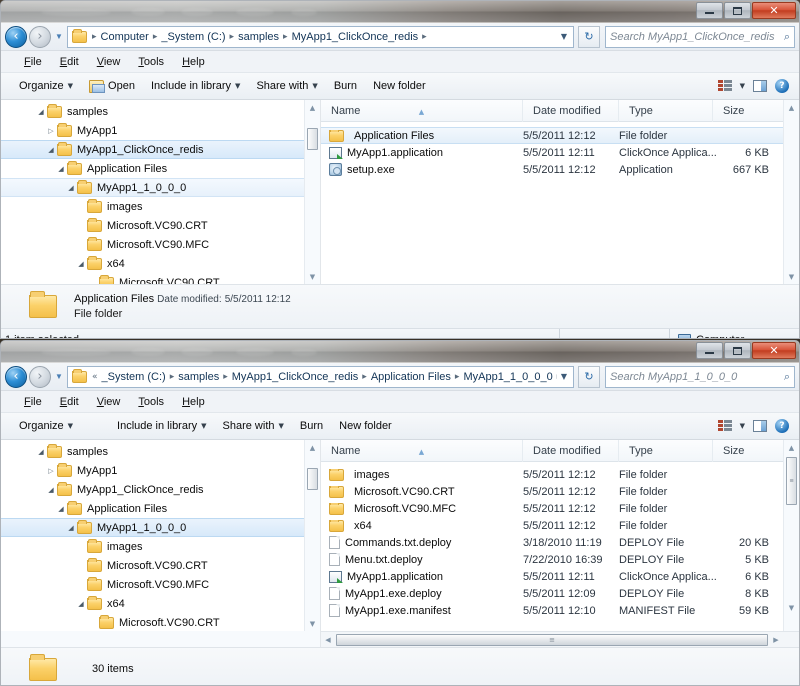 This screenshot has height=686, width=800. I want to click on burn-button: Burn, so click(345, 86).